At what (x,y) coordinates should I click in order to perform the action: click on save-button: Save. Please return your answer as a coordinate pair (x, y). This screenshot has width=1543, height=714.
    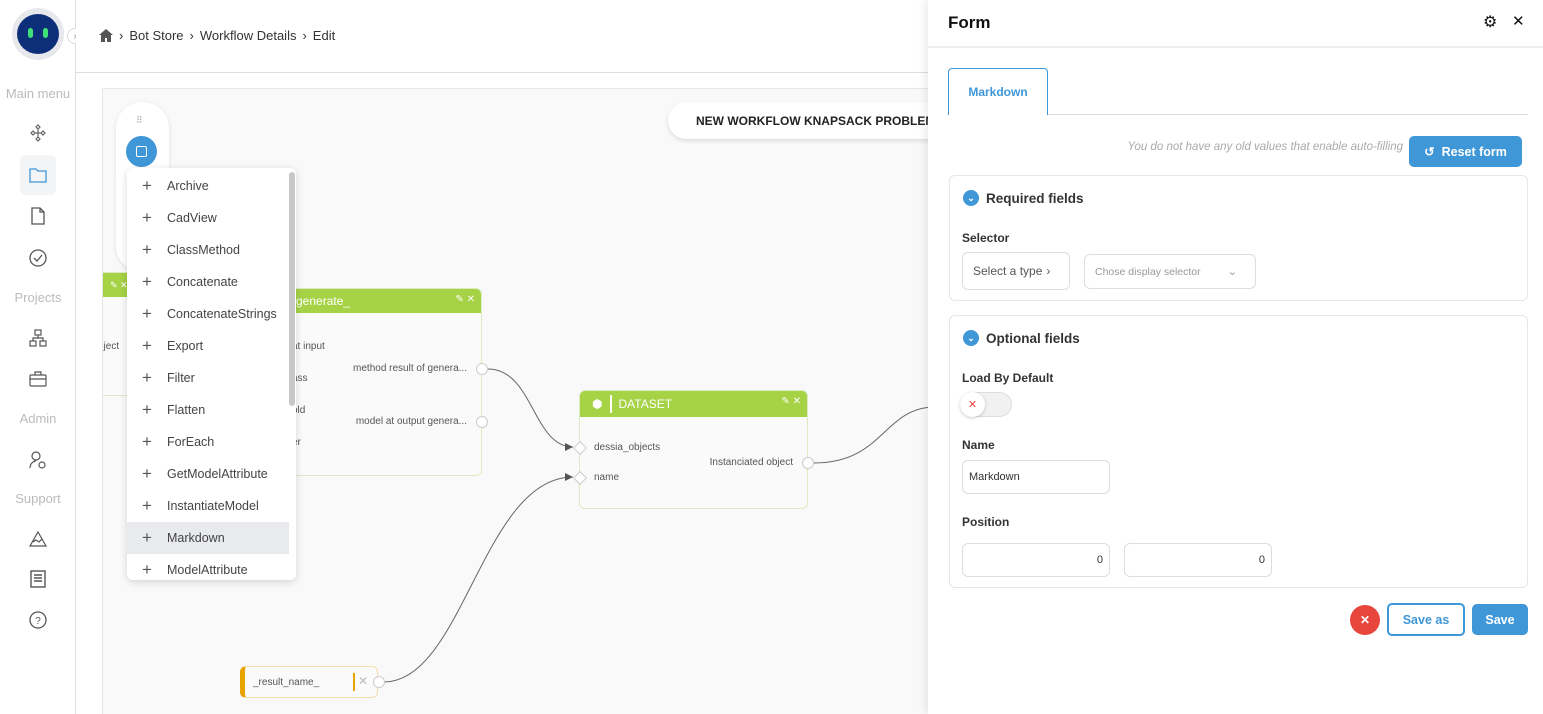
    Looking at the image, I should click on (1500, 619).